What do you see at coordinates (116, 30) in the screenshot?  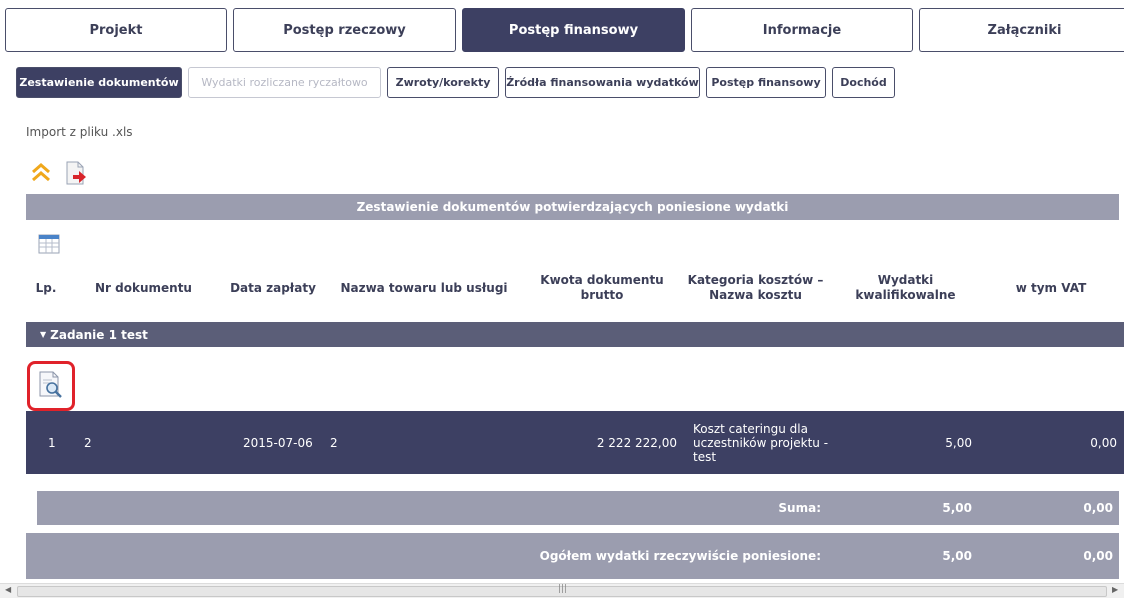 I see `tab-projekt: Projekt` at bounding box center [116, 30].